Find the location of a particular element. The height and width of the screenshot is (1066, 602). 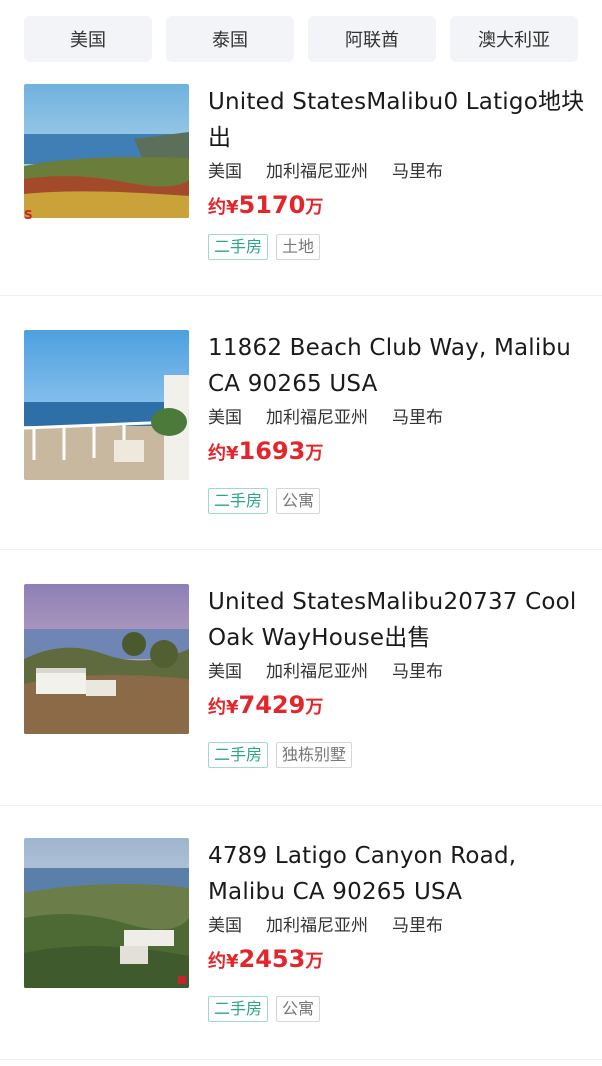

tab-thailand: 泰国 is located at coordinates (230, 39).